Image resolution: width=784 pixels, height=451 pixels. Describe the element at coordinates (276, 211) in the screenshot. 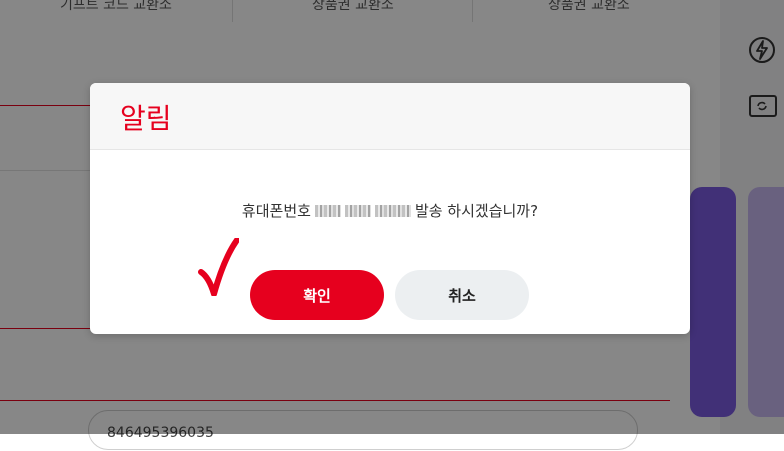

I see `message-prefix: 휴대폰번호` at that location.